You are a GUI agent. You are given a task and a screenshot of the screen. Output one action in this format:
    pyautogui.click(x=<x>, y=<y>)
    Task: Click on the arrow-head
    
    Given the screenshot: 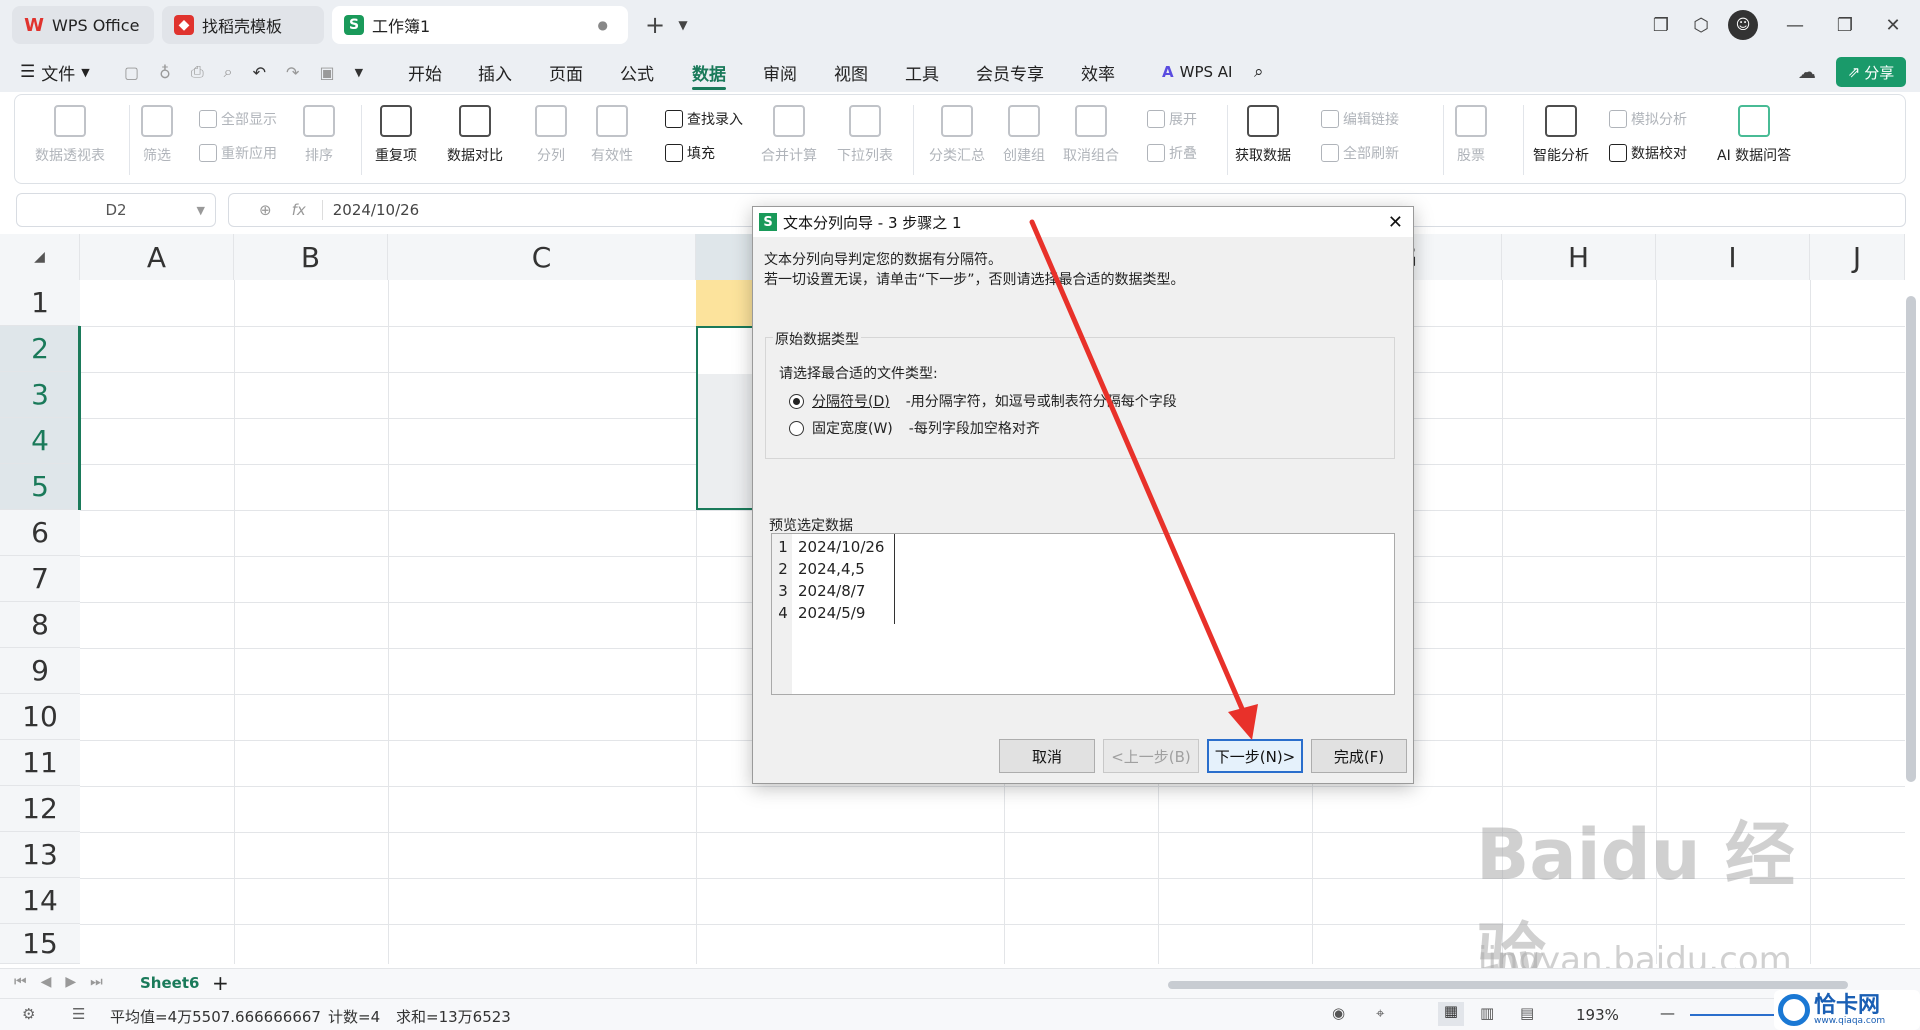 What is the action you would take?
    pyautogui.click(x=1243, y=722)
    